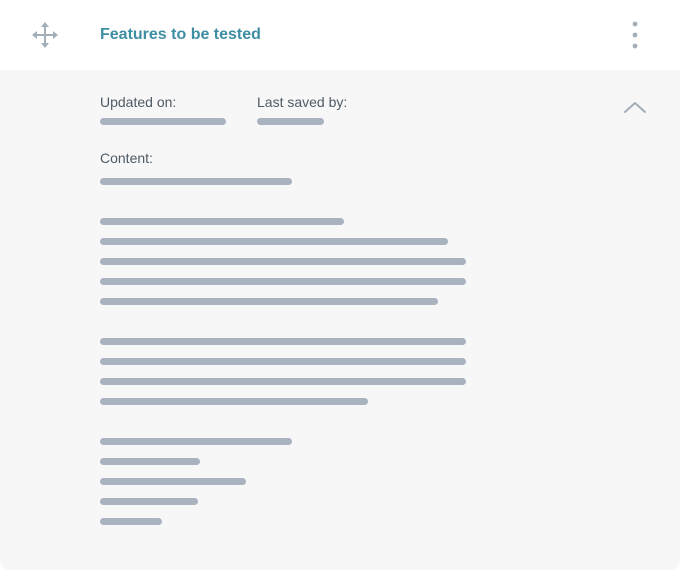  I want to click on last-saved-by-label: Last saved by:, so click(302, 102).